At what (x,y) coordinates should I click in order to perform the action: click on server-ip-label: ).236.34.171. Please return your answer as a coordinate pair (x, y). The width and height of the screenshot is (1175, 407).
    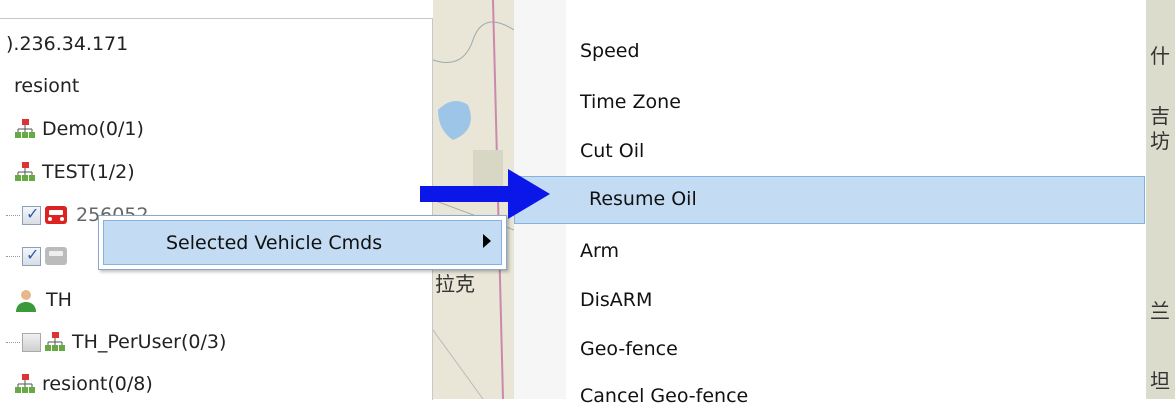
    Looking at the image, I should click on (67, 44).